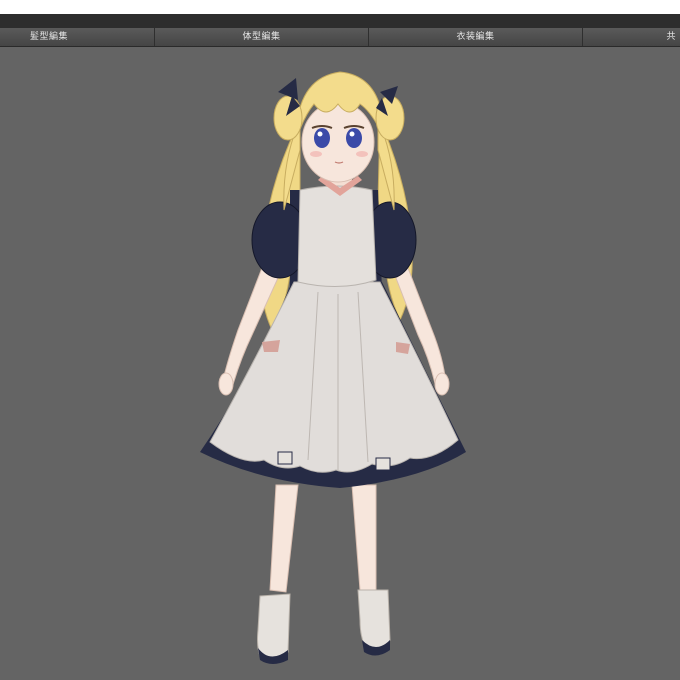 Image resolution: width=680 pixels, height=680 pixels. Describe the element at coordinates (354, 138) in the screenshot. I see `right-eye` at that location.